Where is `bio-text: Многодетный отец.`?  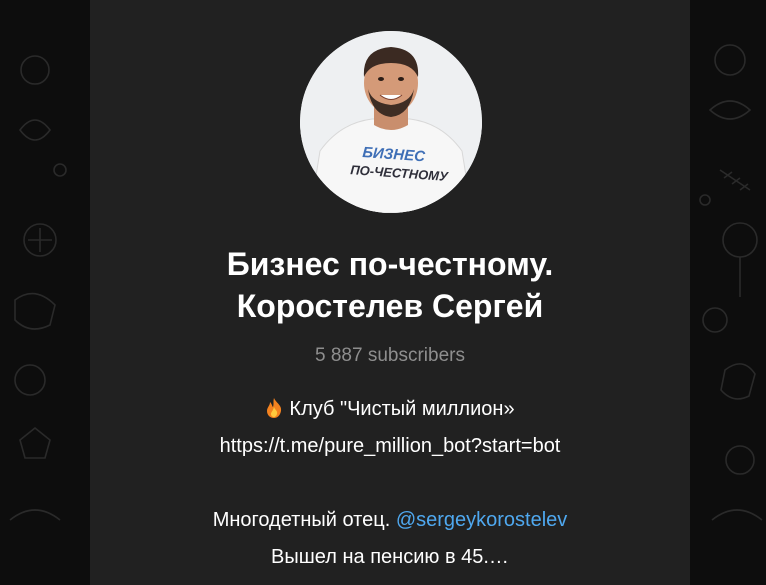
bio-text: Многодетный отец. is located at coordinates (301, 520).